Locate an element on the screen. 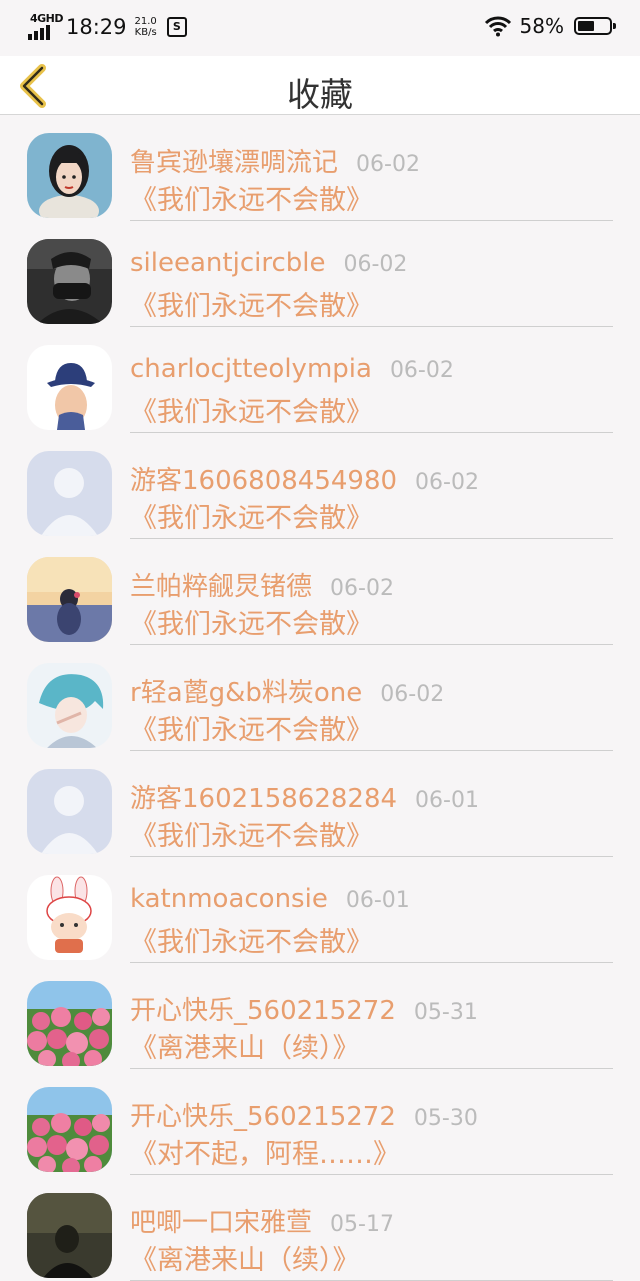 Image resolution: width=640 pixels, height=1281 pixels. item-text: sileeantjcircble 06-02 《我们永远不会散》 is located at coordinates (371, 273).